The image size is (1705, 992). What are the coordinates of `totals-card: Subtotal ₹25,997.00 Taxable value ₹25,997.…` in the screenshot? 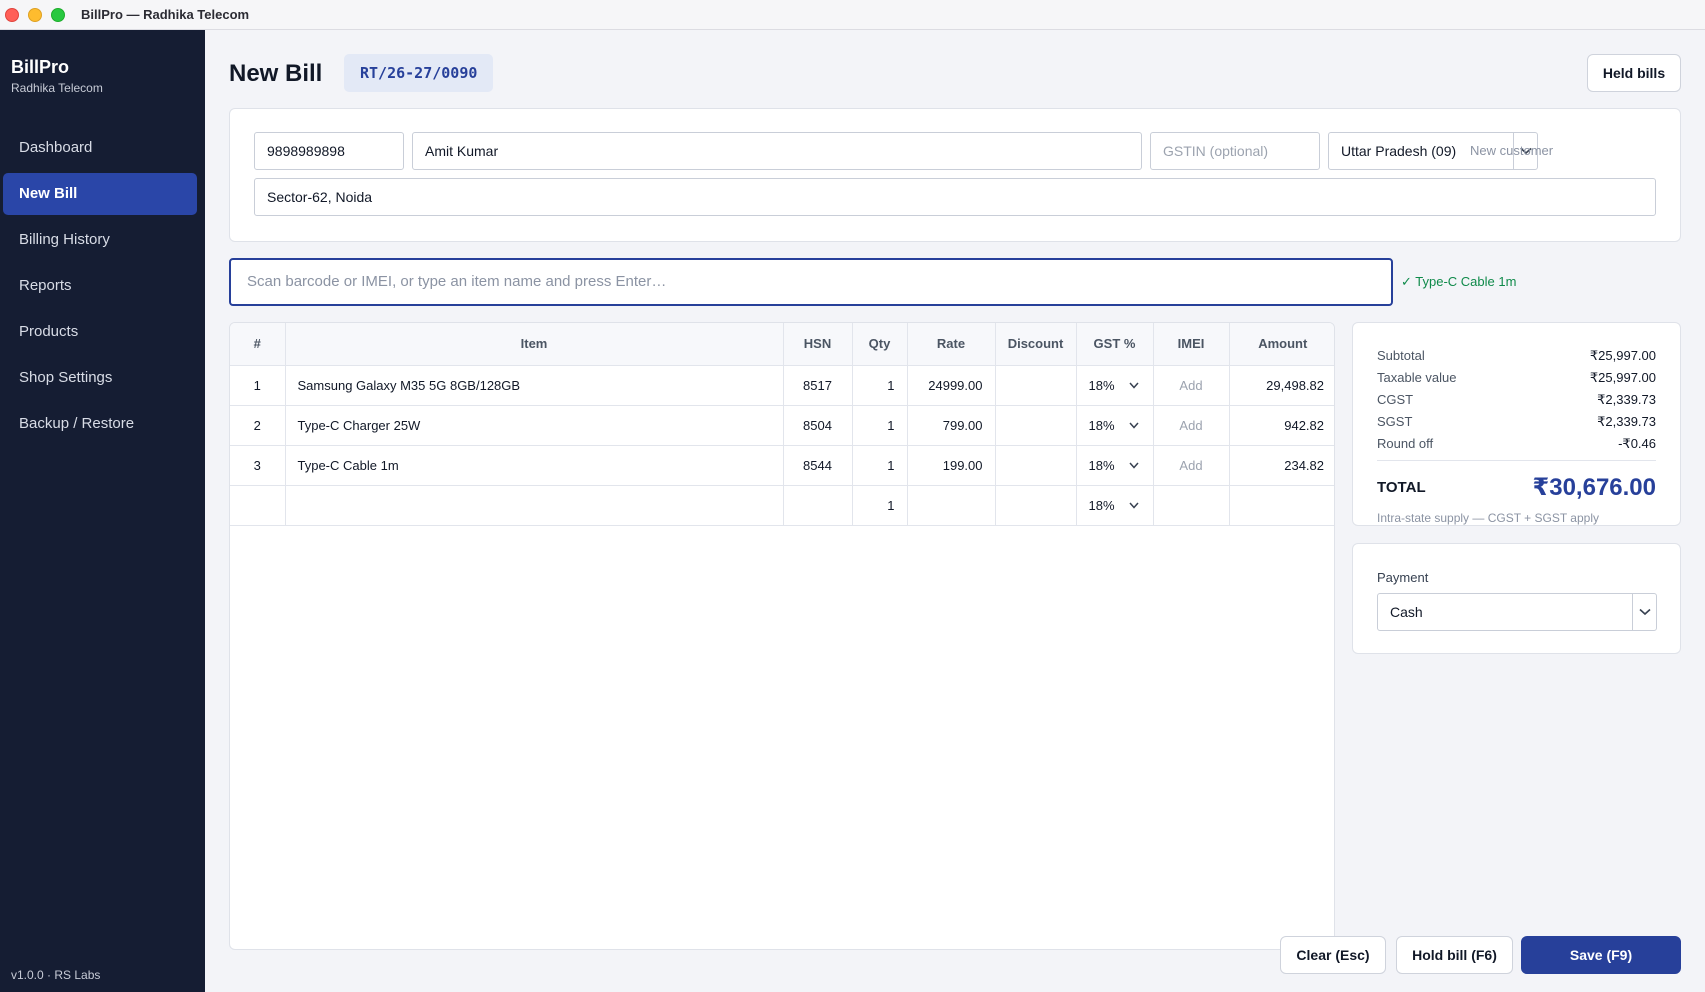 It's located at (1516, 424).